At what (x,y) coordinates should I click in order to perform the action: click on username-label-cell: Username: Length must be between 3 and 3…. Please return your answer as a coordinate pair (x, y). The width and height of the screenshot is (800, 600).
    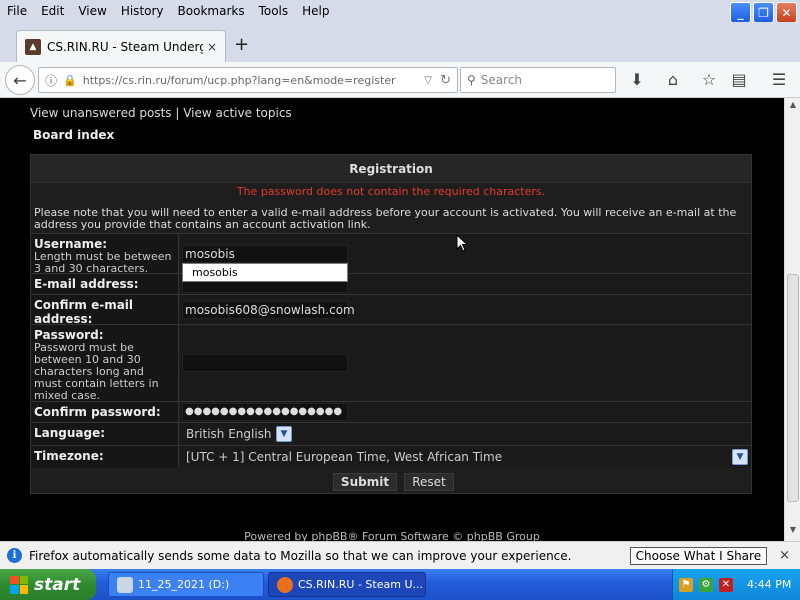
    Looking at the image, I should click on (105, 254).